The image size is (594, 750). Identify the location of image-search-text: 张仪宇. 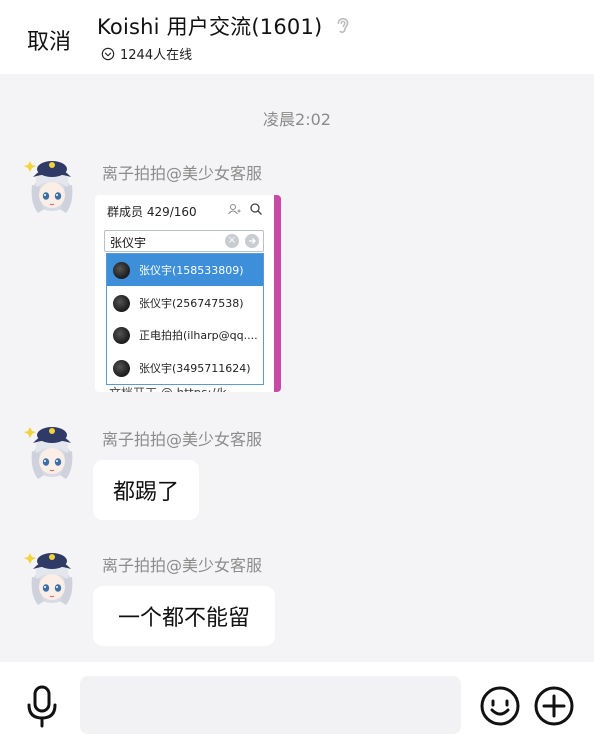
(128, 243).